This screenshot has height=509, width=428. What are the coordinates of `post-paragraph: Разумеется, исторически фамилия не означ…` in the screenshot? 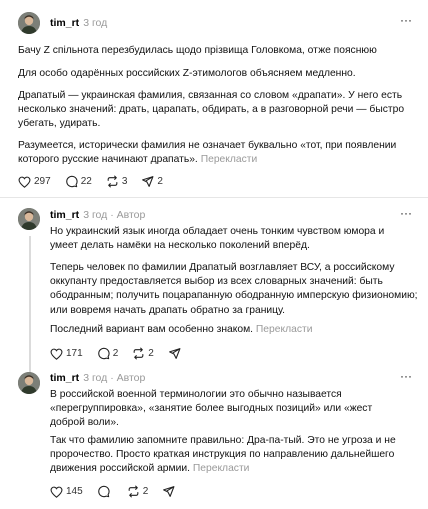 It's located at (208, 153).